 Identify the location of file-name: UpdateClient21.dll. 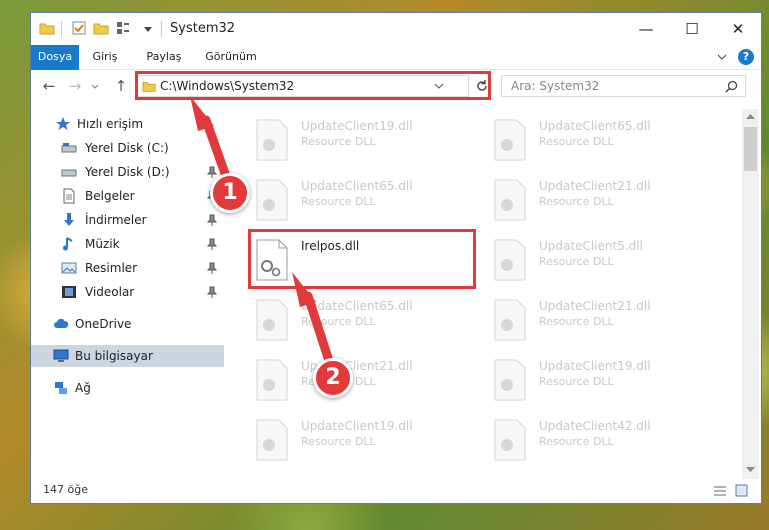
(595, 186).